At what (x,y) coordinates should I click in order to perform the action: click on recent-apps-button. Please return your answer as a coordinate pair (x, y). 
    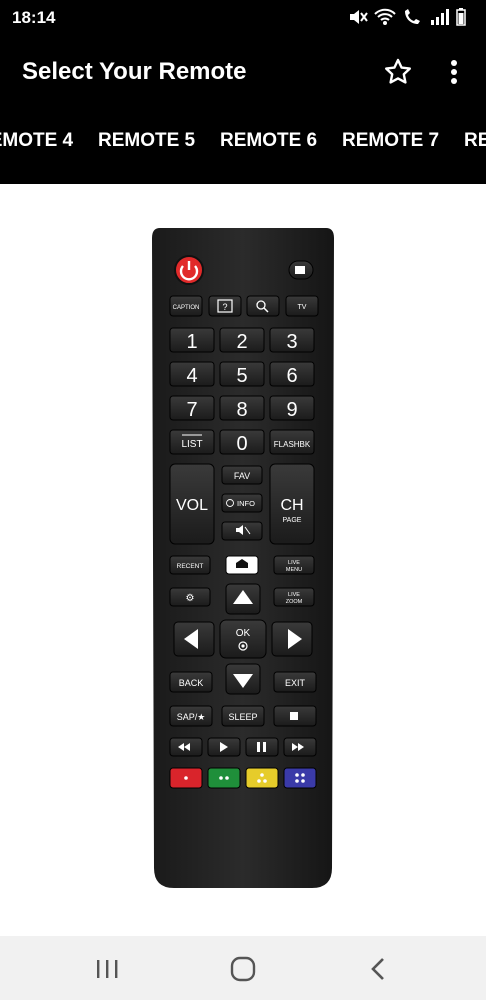
    Looking at the image, I should click on (107, 969).